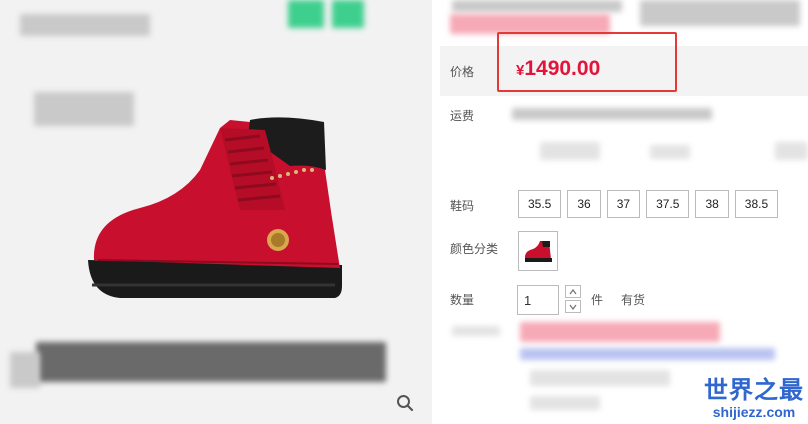 The height and width of the screenshot is (424, 808). What do you see at coordinates (538, 300) in the screenshot?
I see `quantity-input` at bounding box center [538, 300].